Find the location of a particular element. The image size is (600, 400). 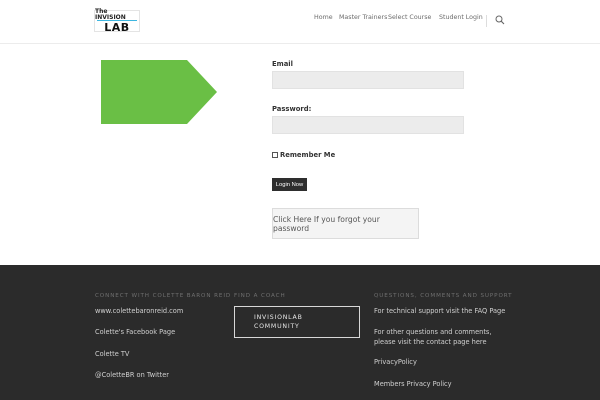

footer-link-twitter: @ColetteBR on Twitter is located at coordinates (132, 376).